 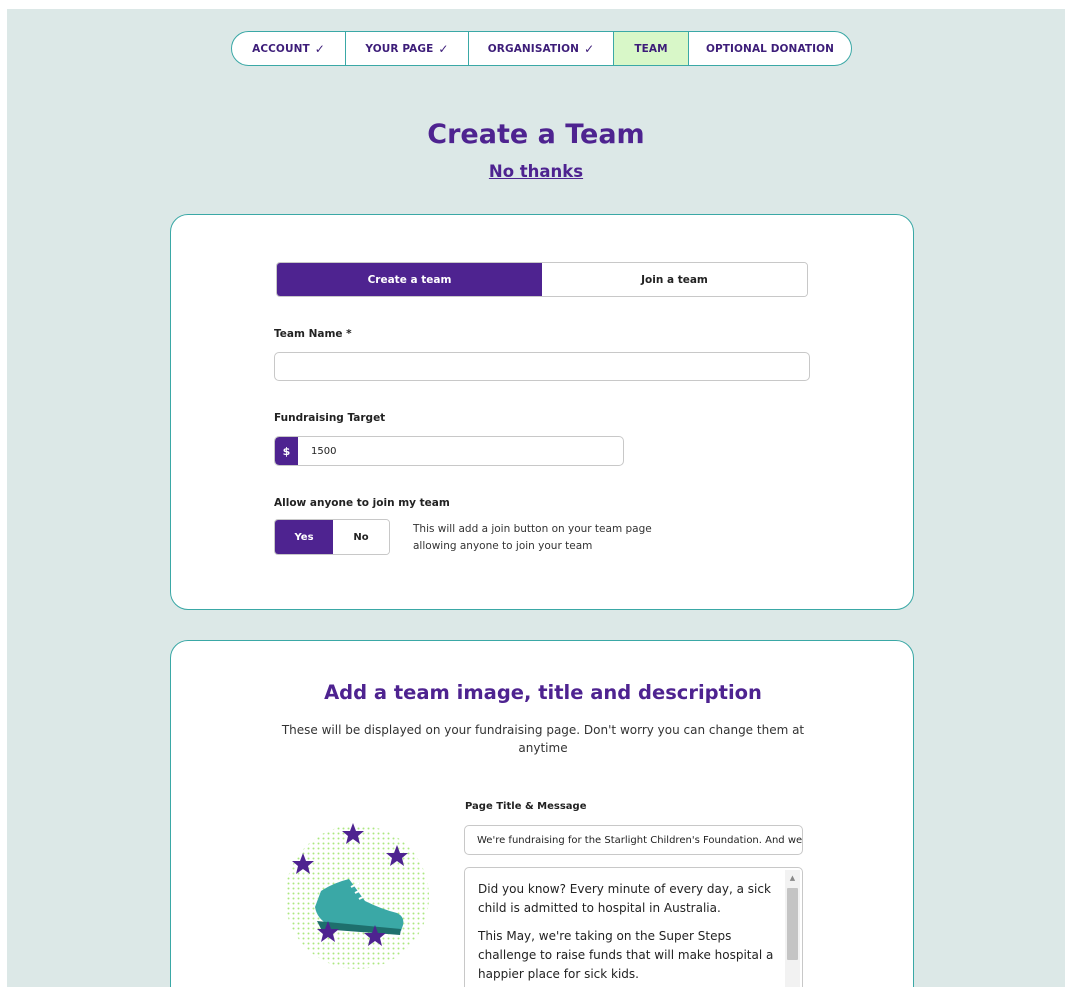 I want to click on step-label: YOUR PAGE, so click(x=399, y=48).